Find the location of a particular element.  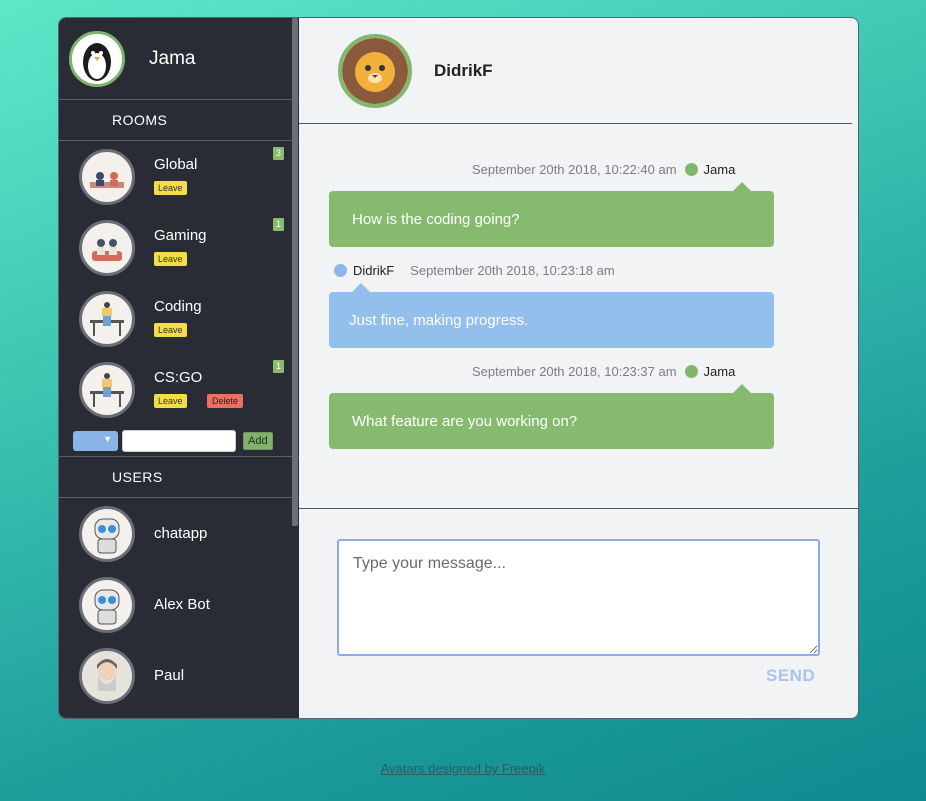

current-user-header: Jama is located at coordinates (179, 59).